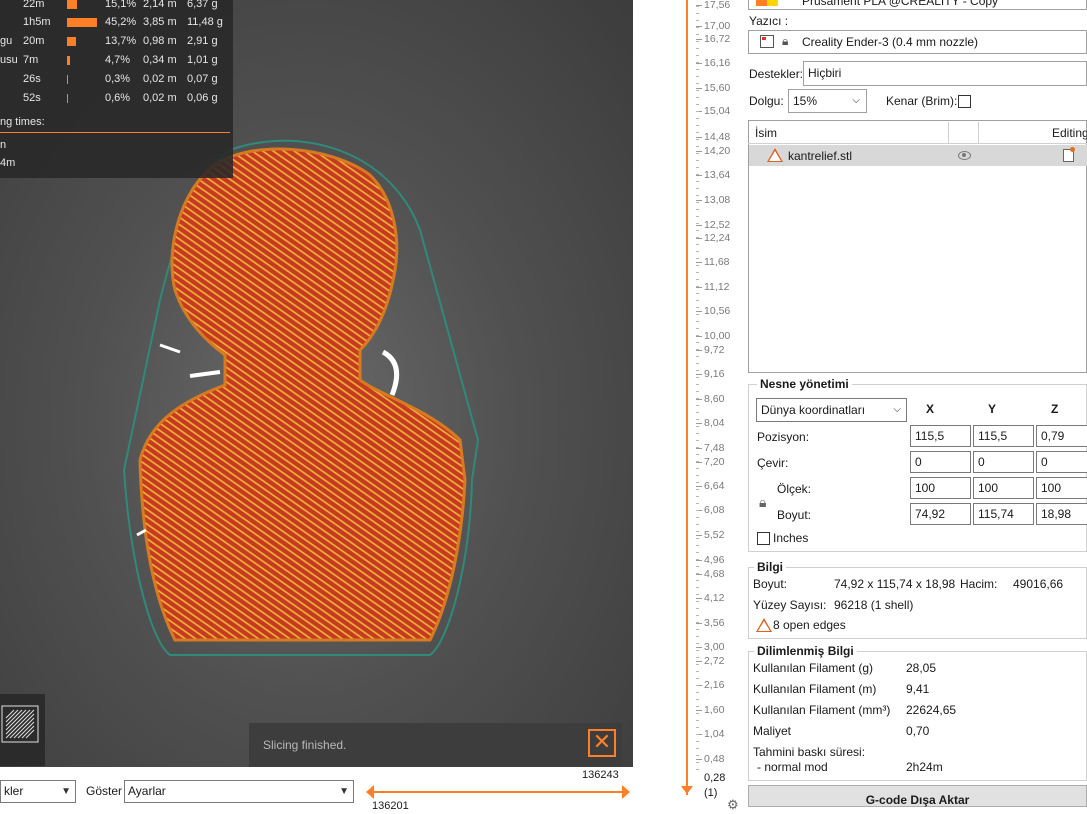 The image size is (1087, 814). What do you see at coordinates (773, 463) in the screenshot?
I see `rotate-label: Çevir:` at bounding box center [773, 463].